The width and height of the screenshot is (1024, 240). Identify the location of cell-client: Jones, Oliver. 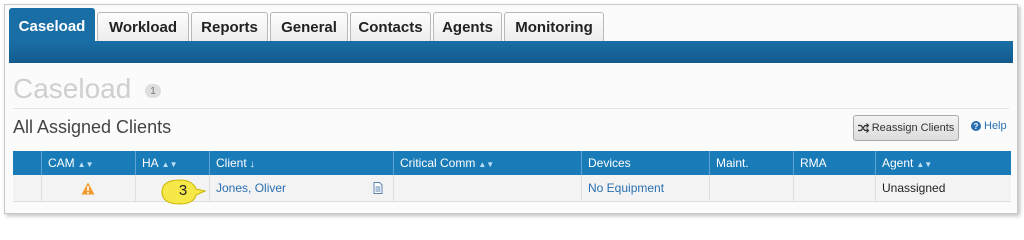
(301, 188).